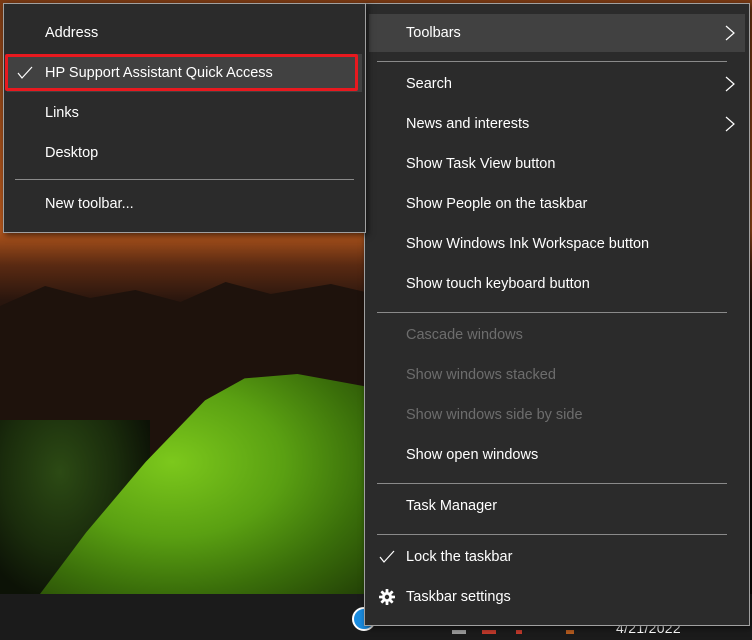 The image size is (752, 640). What do you see at coordinates (459, 557) in the screenshot?
I see `menu-item-label: Lock the taskbar` at bounding box center [459, 557].